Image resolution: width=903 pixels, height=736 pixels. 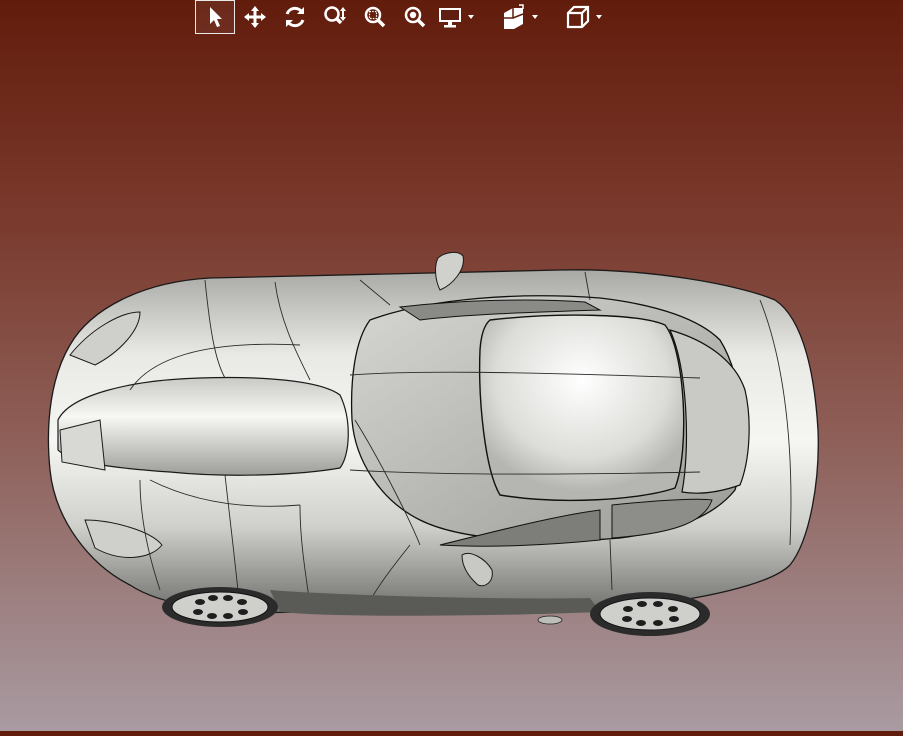 I want to click on pan-tool-button, so click(x=255, y=17).